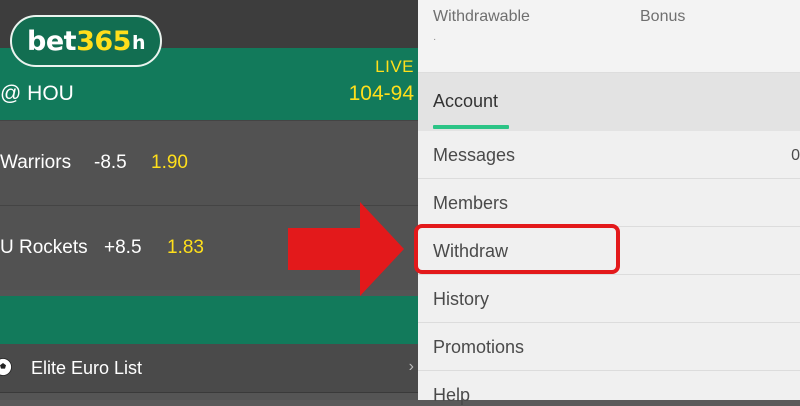 This screenshot has height=406, width=800. What do you see at coordinates (87, 368) in the screenshot?
I see `sports-list-label: Elite Euro List` at bounding box center [87, 368].